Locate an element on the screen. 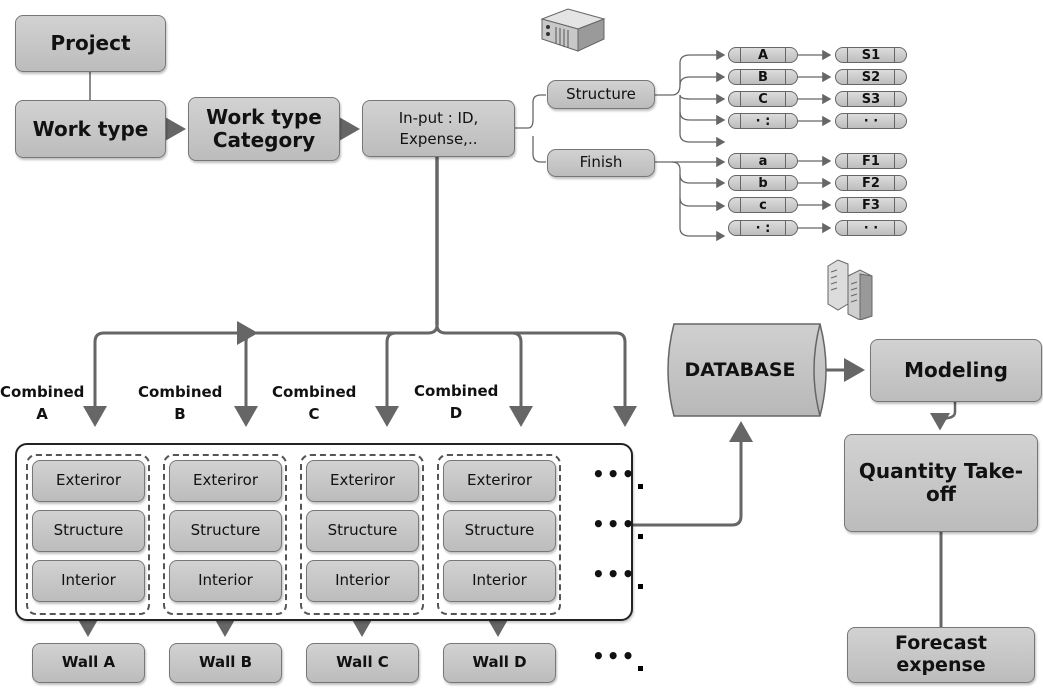 The width and height of the screenshot is (1043, 688). project-node: Project is located at coordinates (90, 43).